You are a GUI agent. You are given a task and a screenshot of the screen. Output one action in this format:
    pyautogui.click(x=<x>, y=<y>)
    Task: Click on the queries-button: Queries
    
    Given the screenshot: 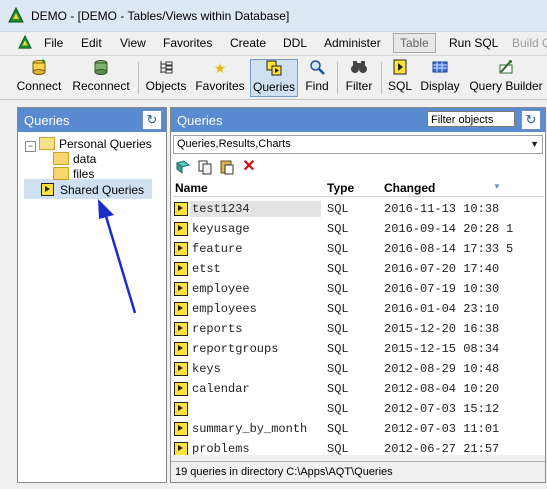 What is the action you would take?
    pyautogui.click(x=274, y=78)
    